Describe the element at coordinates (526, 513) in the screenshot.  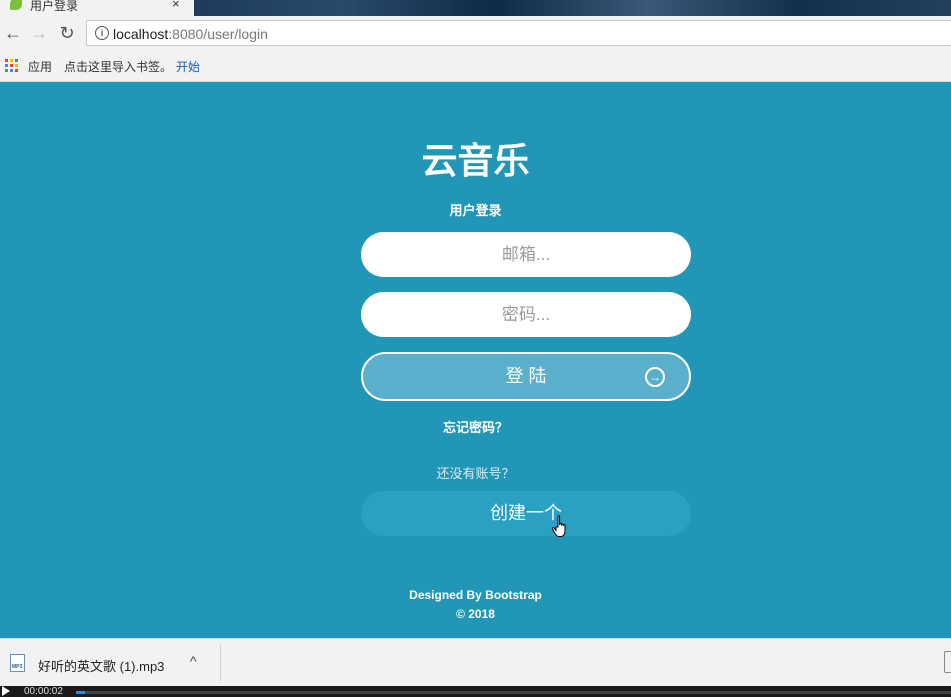
I see `create-account-button: 创建一个` at that location.